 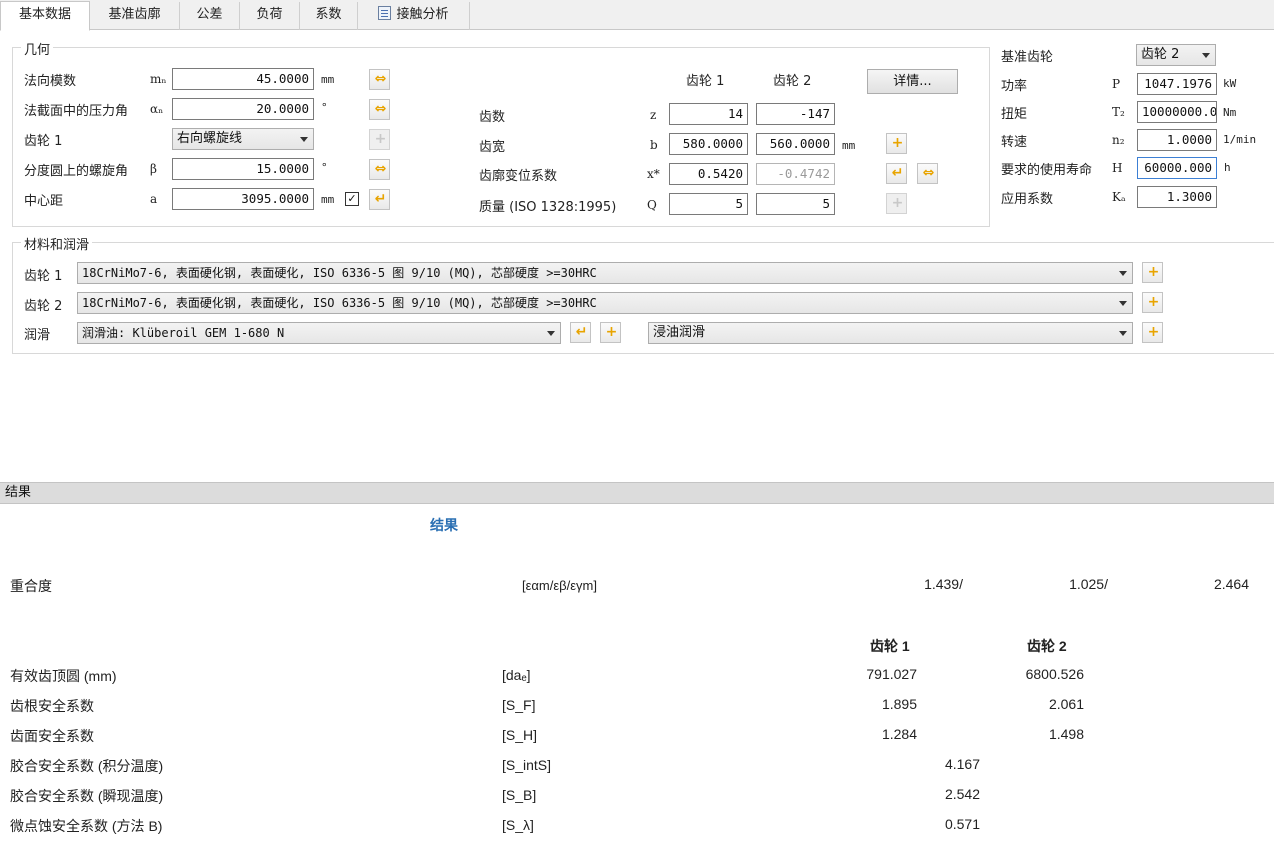 What do you see at coordinates (1119, 197) in the screenshot?
I see `application-factor-symbol: Kₐ` at bounding box center [1119, 197].